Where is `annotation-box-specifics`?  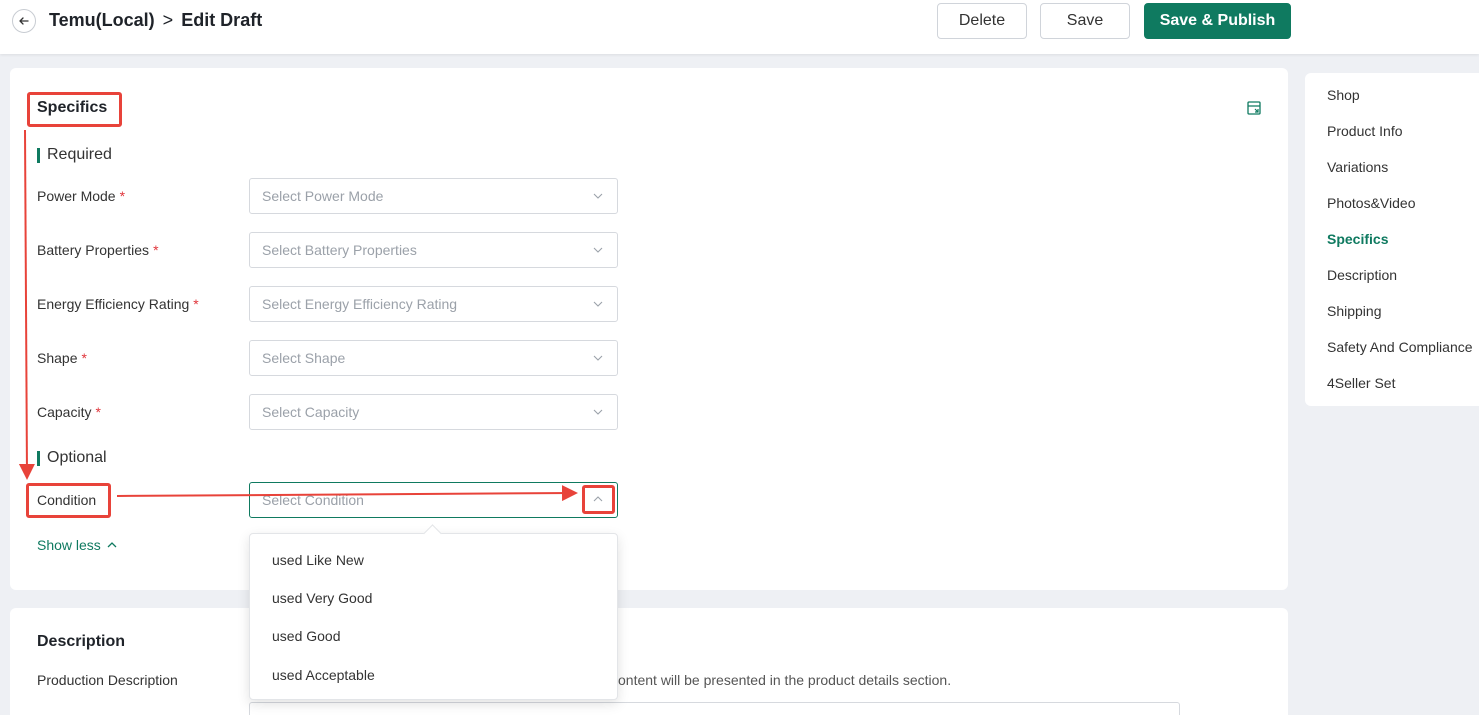 annotation-box-specifics is located at coordinates (74, 109).